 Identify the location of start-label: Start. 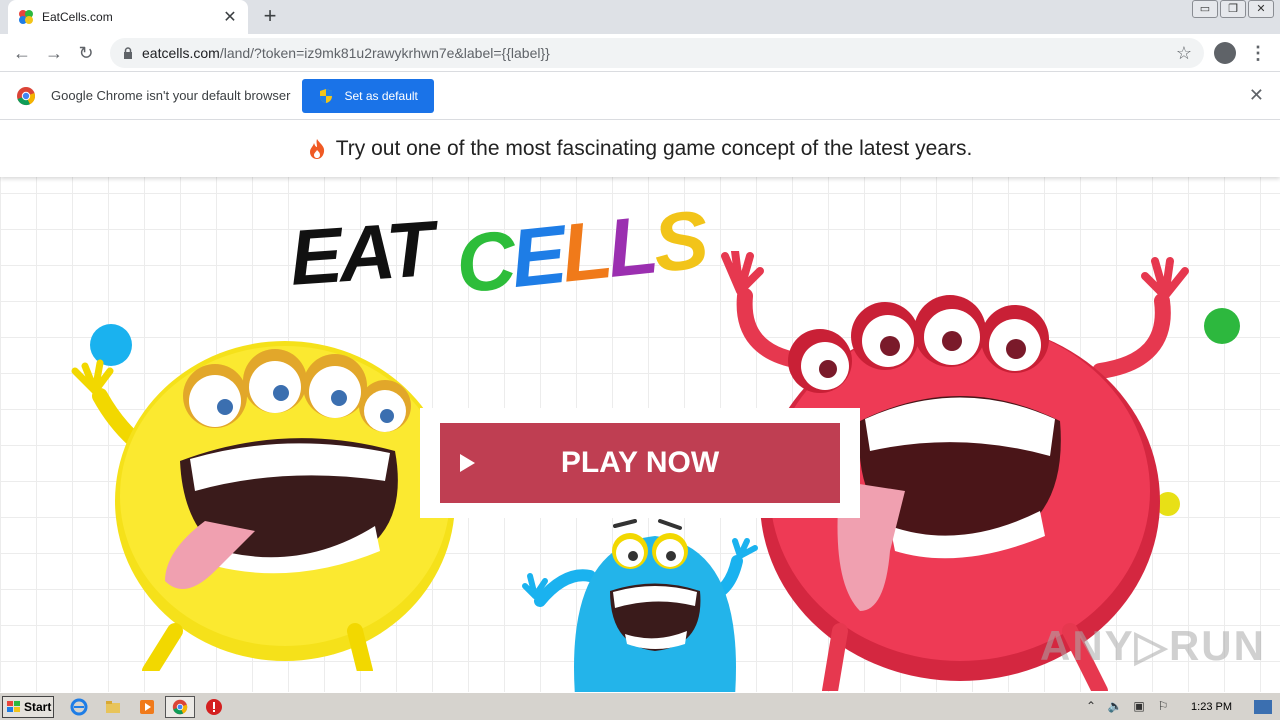
(38, 707).